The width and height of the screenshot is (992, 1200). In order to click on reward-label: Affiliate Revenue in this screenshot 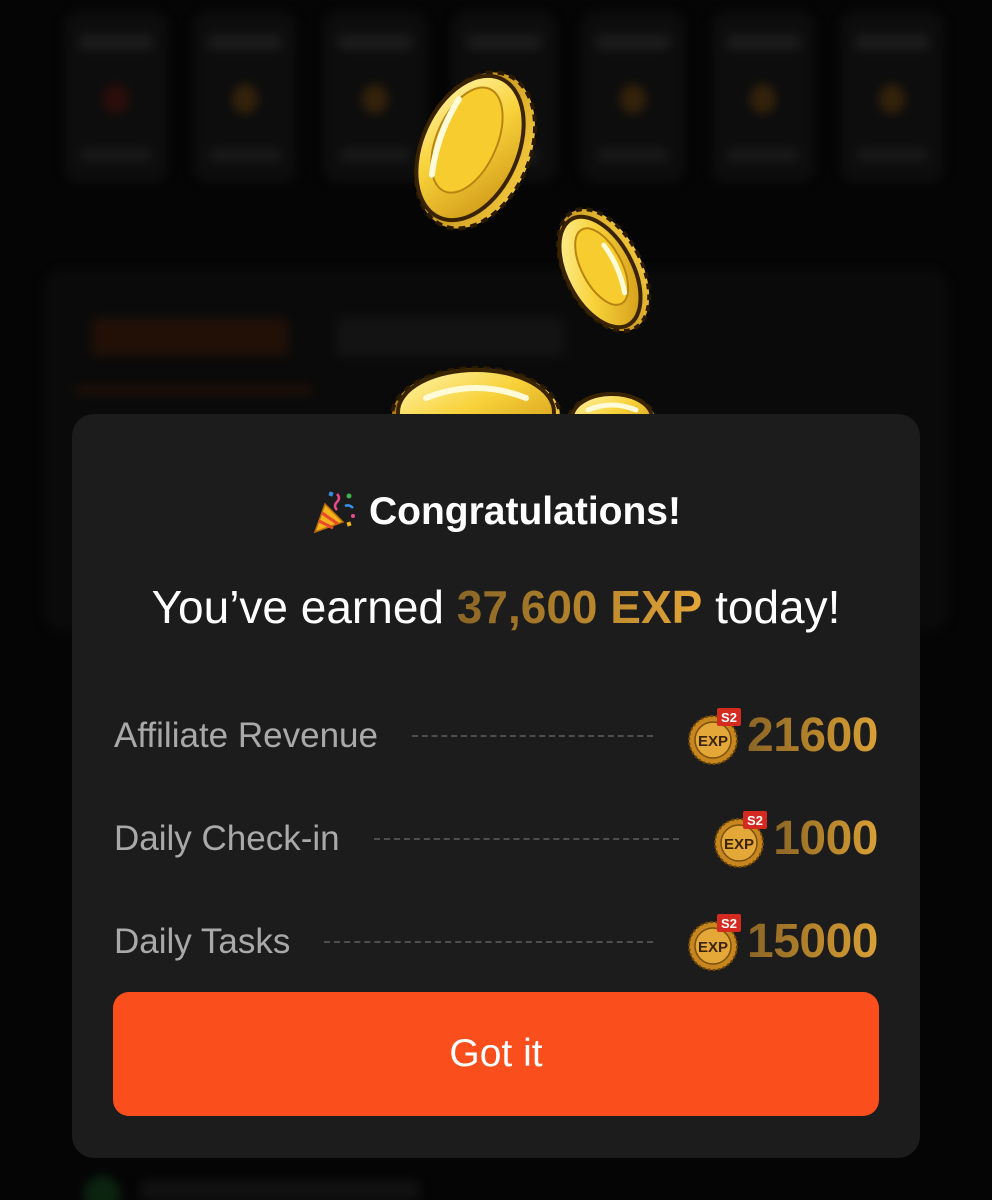, I will do `click(246, 735)`.